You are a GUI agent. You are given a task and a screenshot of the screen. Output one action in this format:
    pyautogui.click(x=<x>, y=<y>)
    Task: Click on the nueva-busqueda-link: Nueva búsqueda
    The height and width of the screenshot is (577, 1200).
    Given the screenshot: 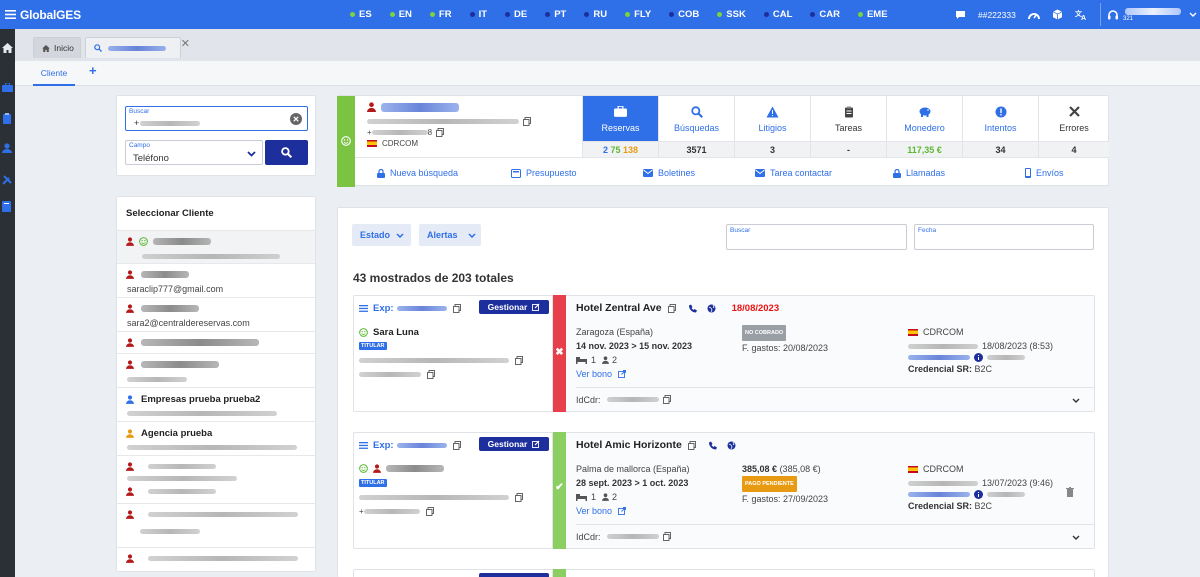 What is the action you would take?
    pyautogui.click(x=417, y=173)
    